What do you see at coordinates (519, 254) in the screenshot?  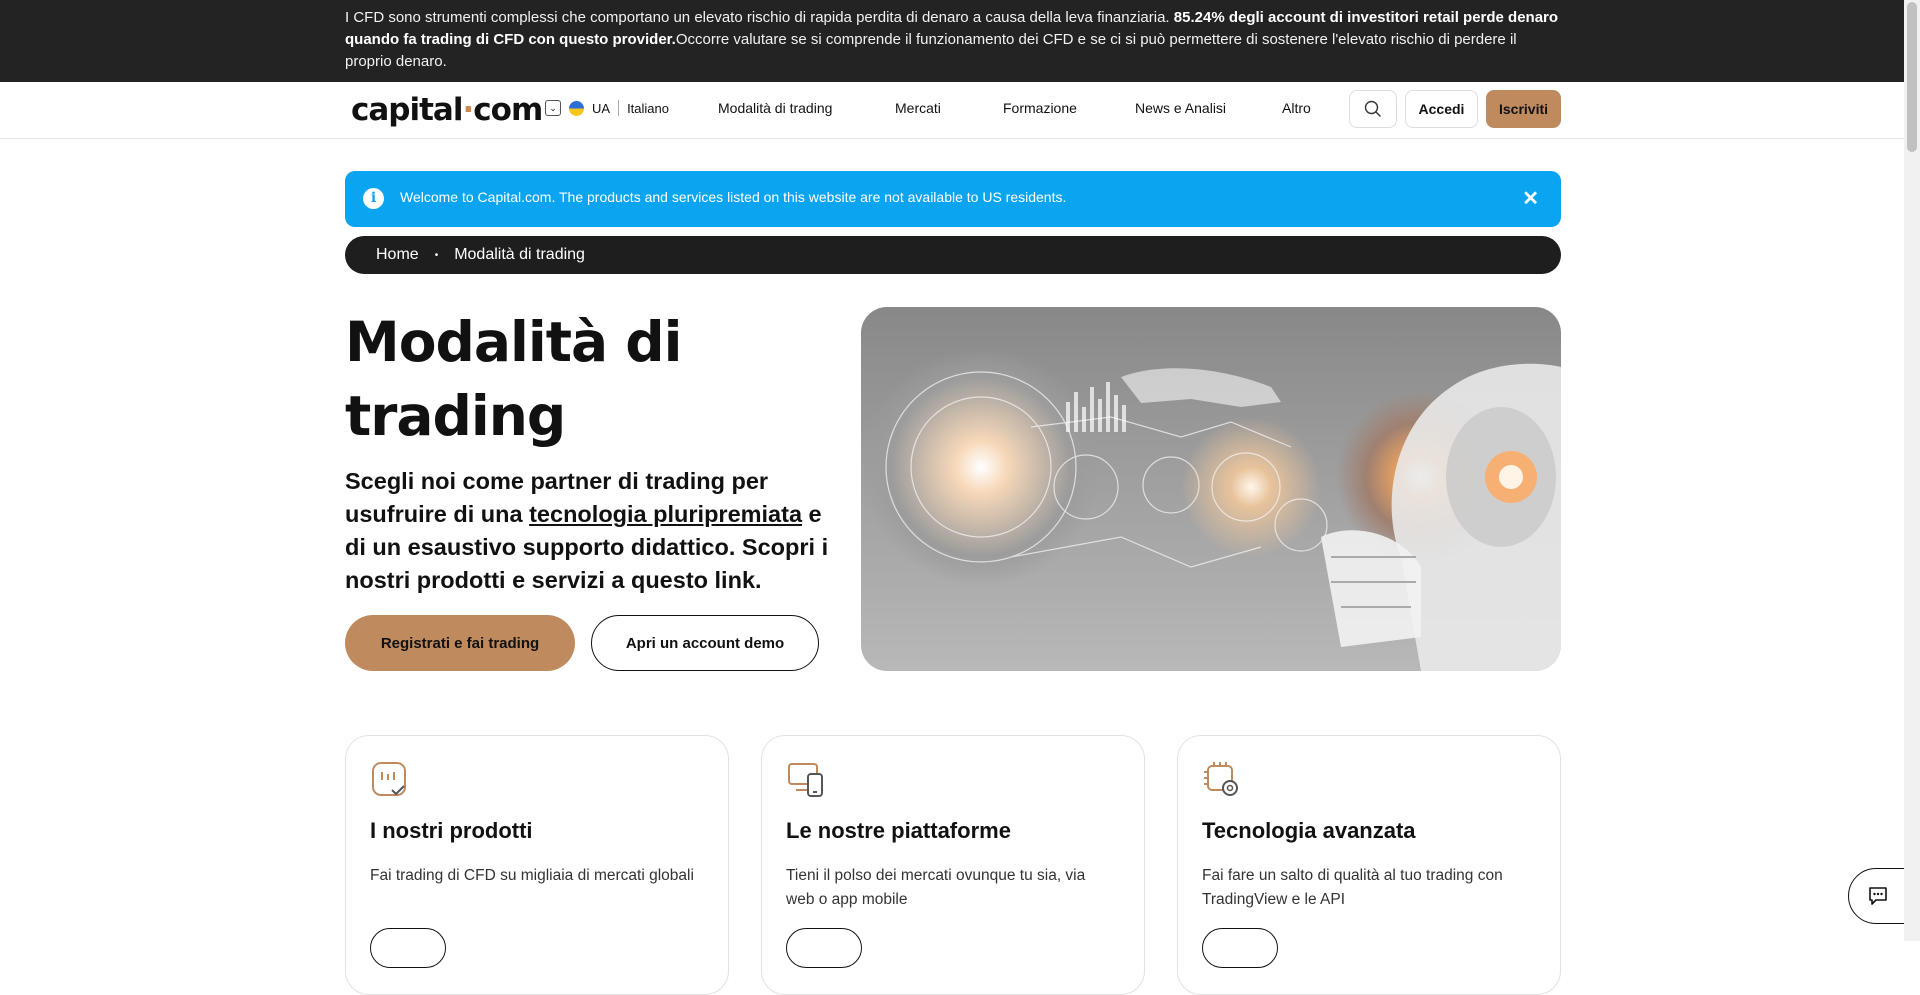 I see `breadcrumb-current: Modalità di trading` at bounding box center [519, 254].